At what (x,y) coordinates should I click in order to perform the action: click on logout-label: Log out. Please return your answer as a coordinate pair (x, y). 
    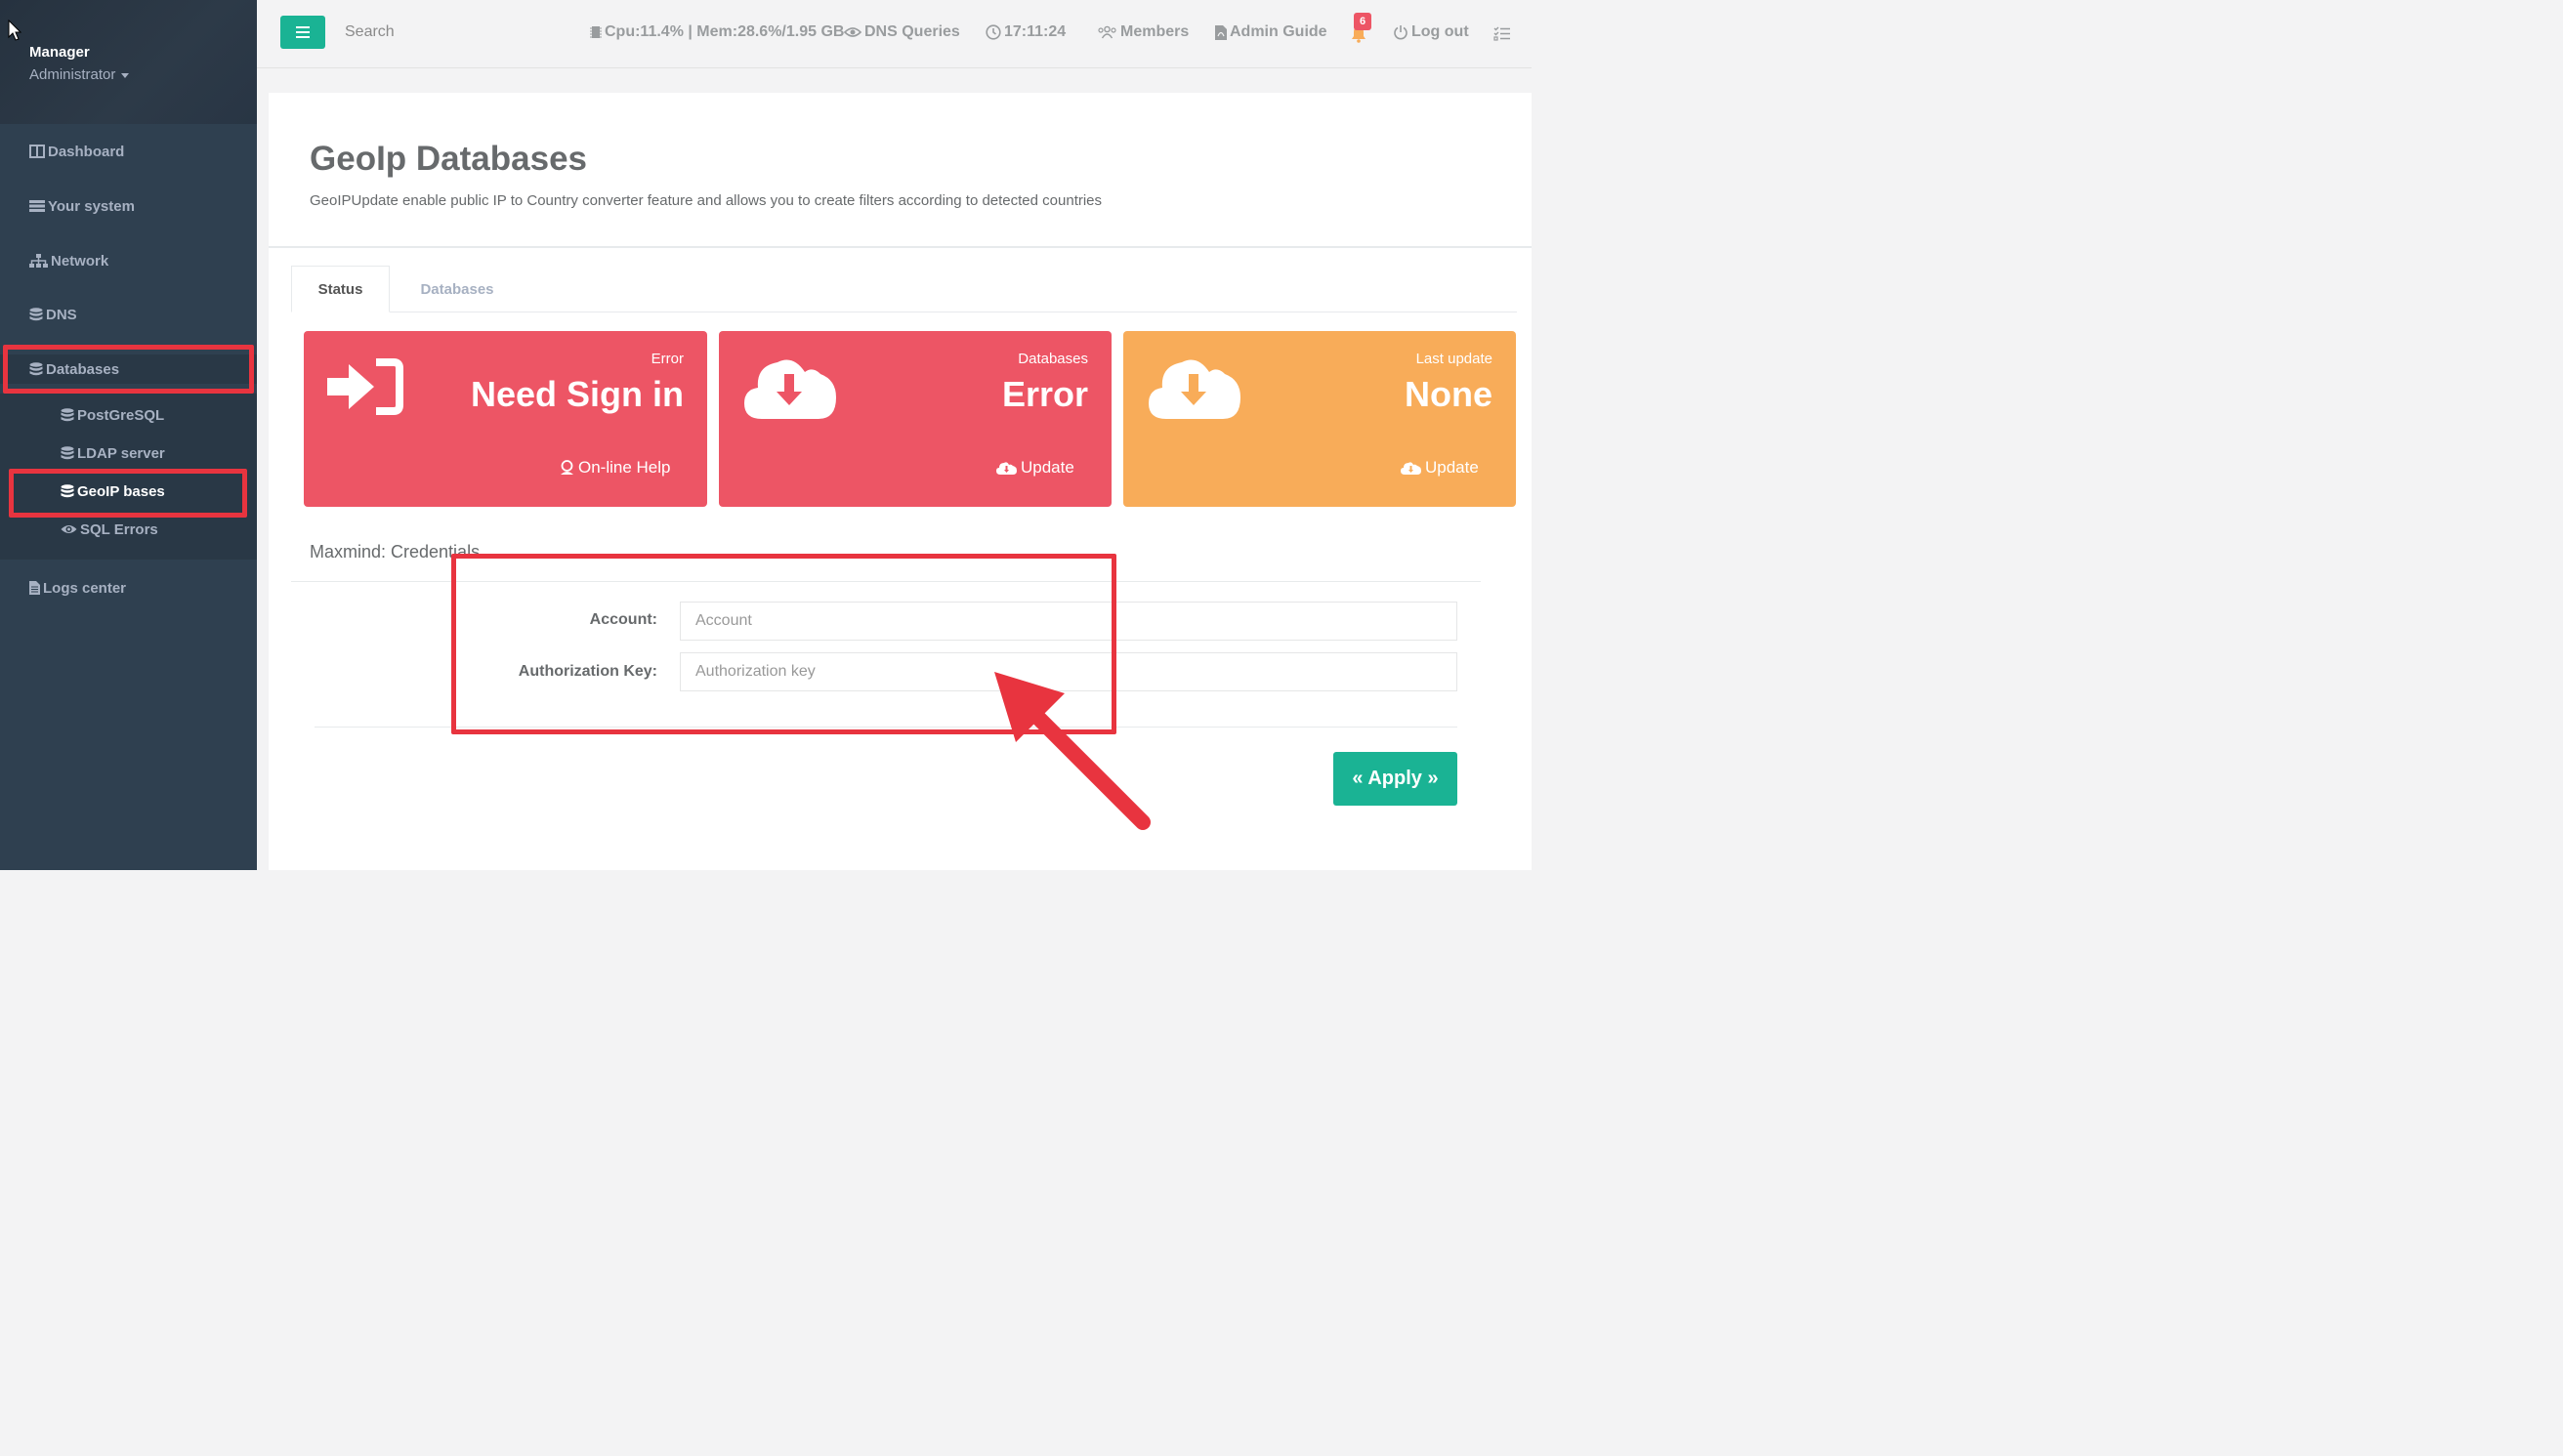
    Looking at the image, I should click on (1440, 31).